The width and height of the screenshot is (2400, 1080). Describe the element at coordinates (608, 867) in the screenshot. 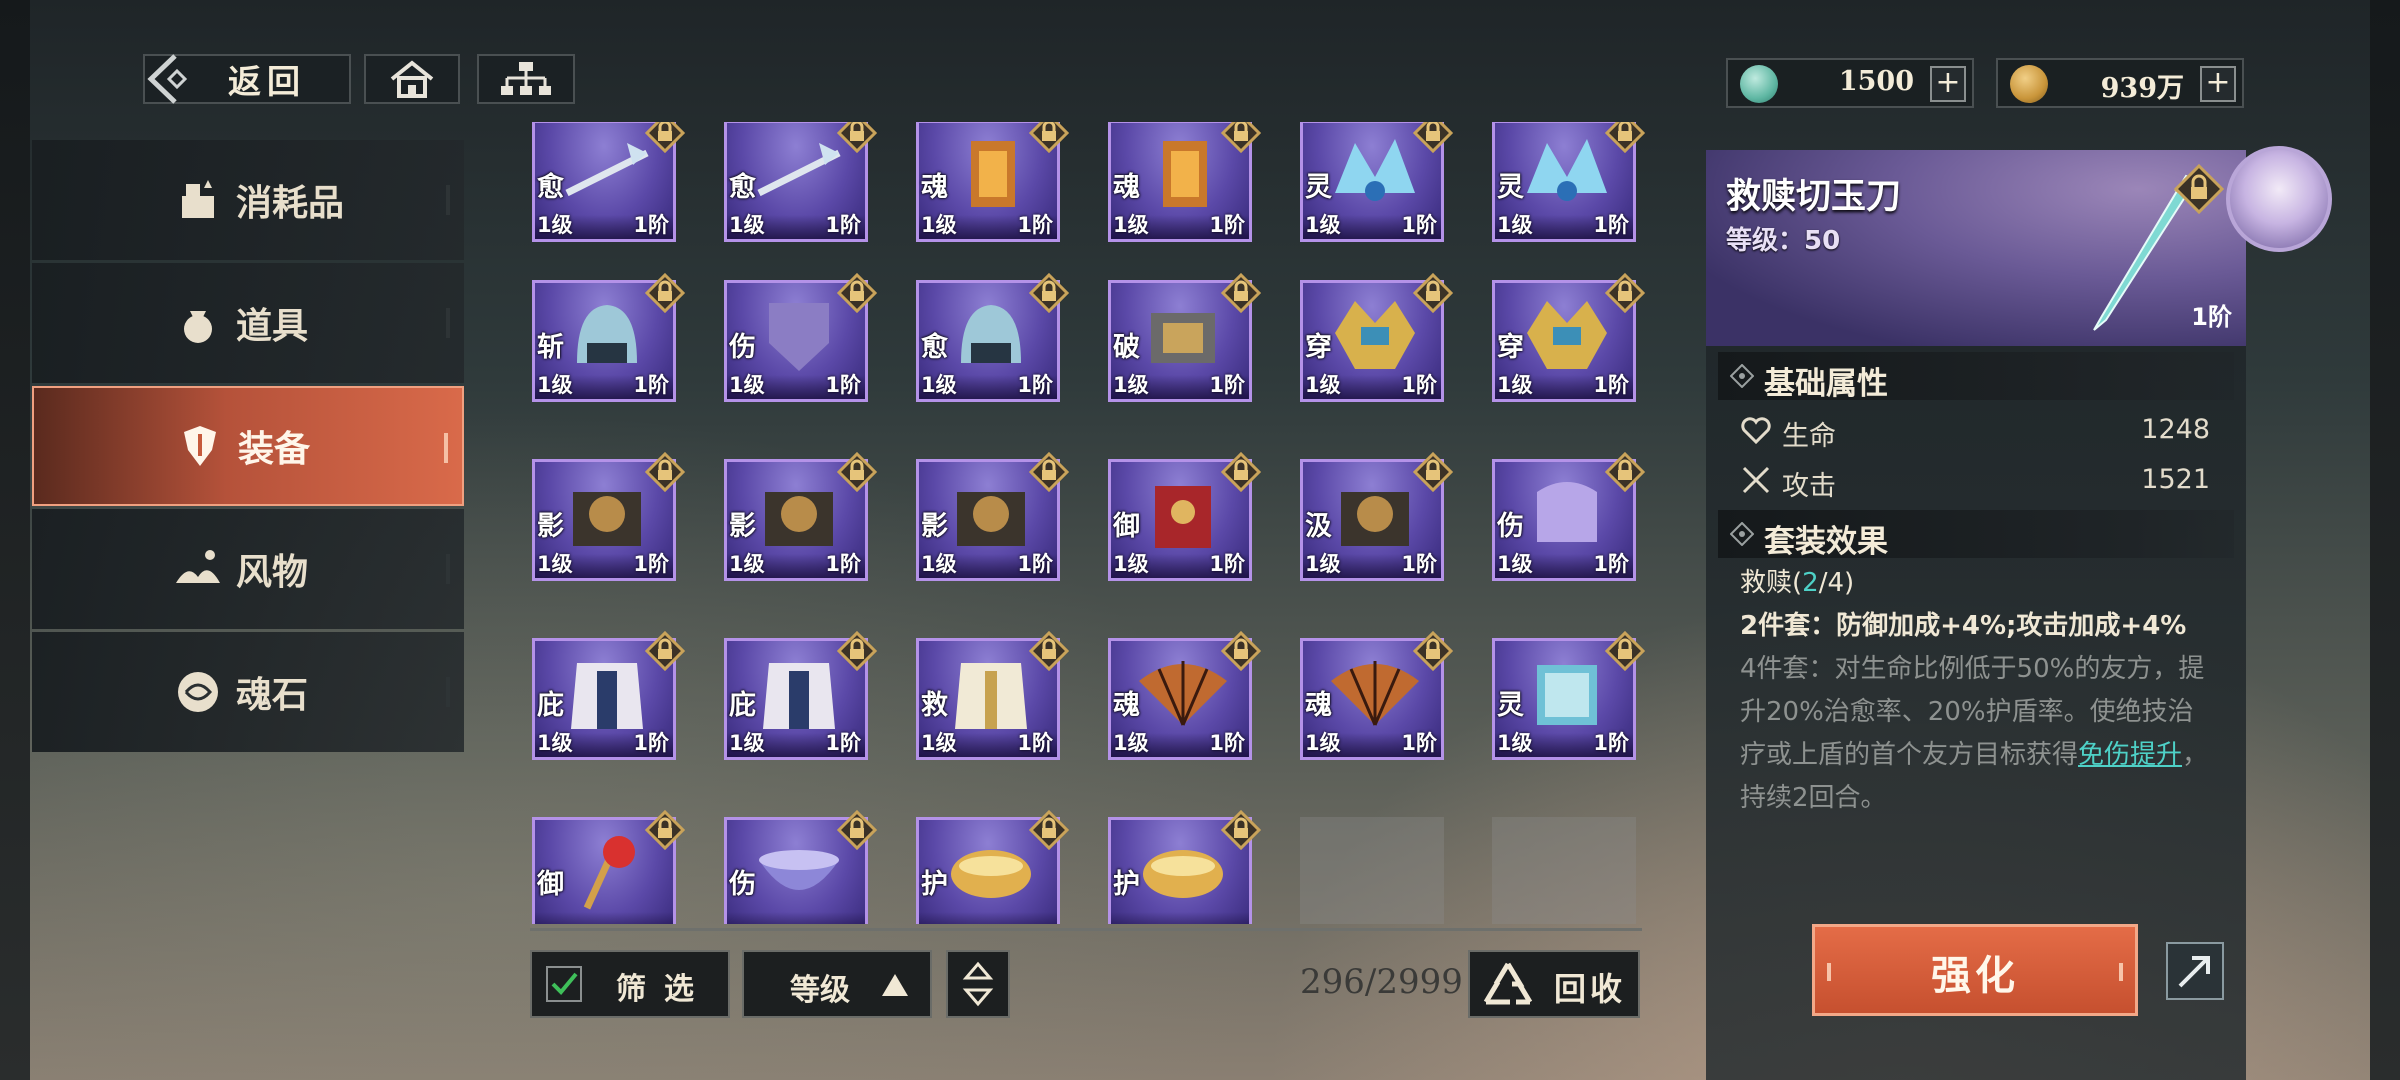

I see `inventory-item: 御` at that location.